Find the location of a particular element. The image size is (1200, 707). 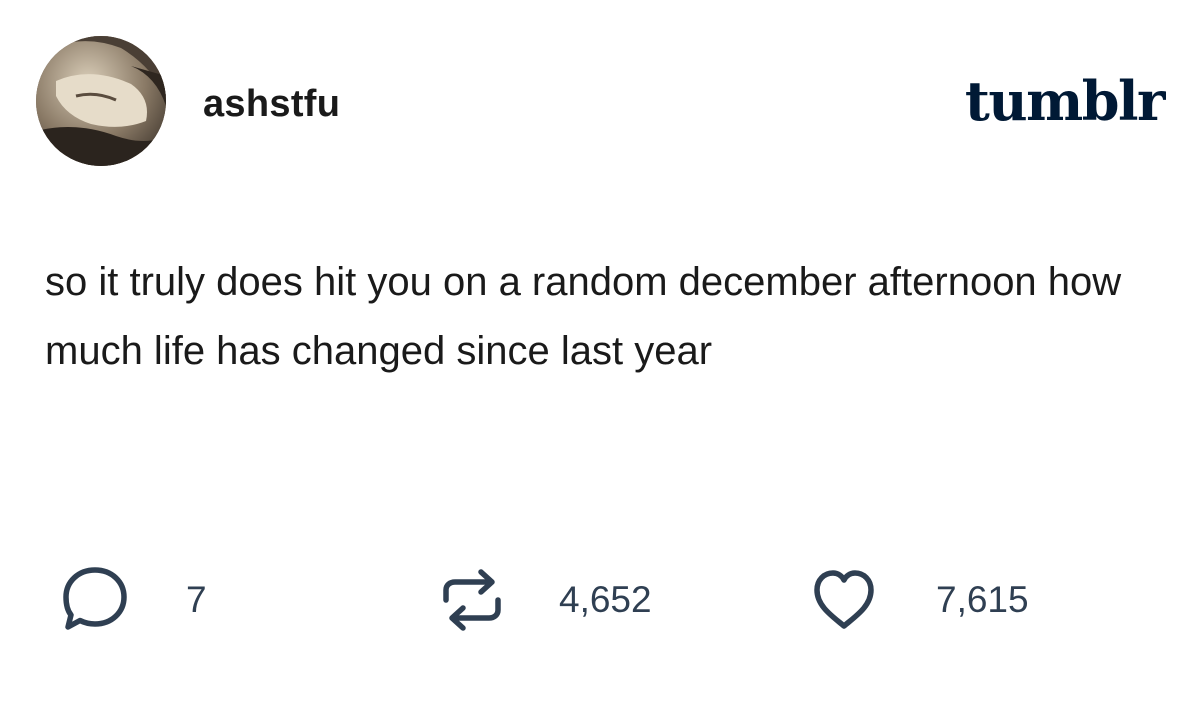

comment-button: 7 is located at coordinates (133, 600).